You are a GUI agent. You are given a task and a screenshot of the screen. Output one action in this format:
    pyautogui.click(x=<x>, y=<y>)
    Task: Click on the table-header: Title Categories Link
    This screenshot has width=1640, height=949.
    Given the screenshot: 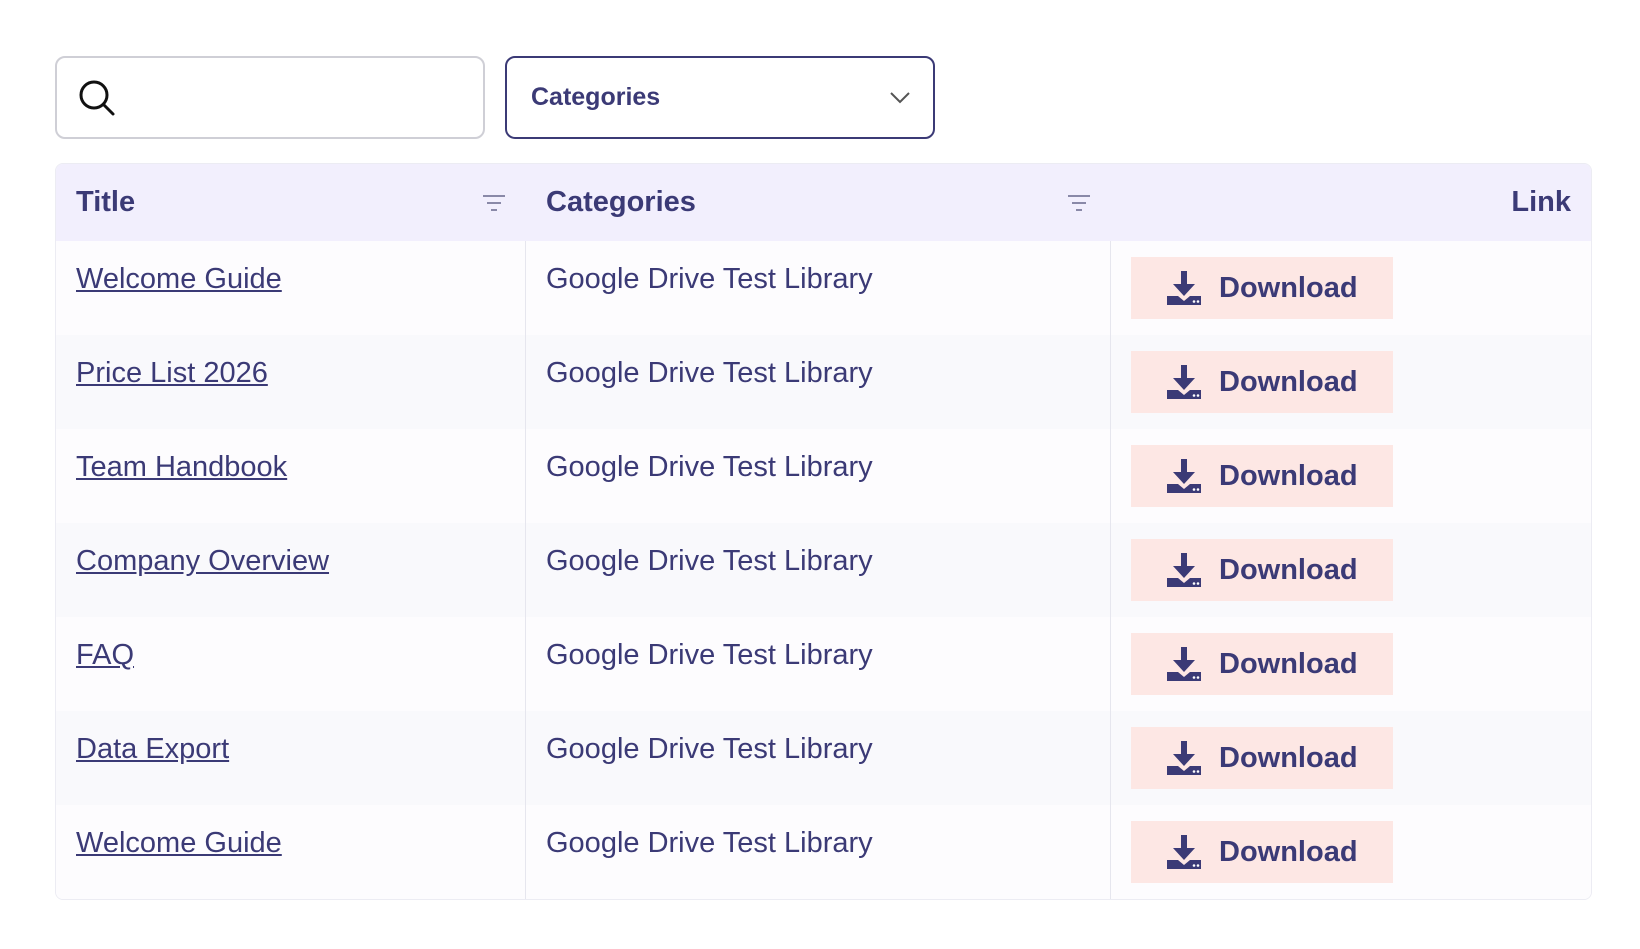 What is the action you would take?
    pyautogui.click(x=823, y=202)
    